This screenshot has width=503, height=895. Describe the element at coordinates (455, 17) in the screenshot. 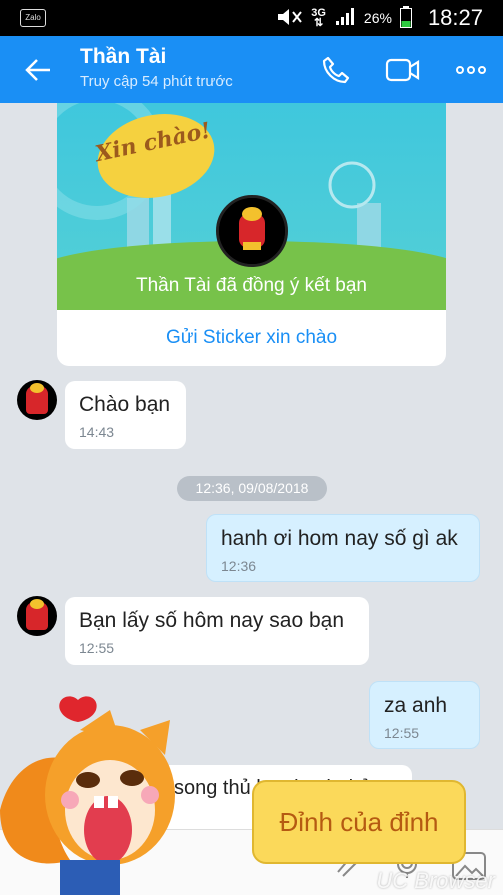

I see `clock: 18:27` at that location.